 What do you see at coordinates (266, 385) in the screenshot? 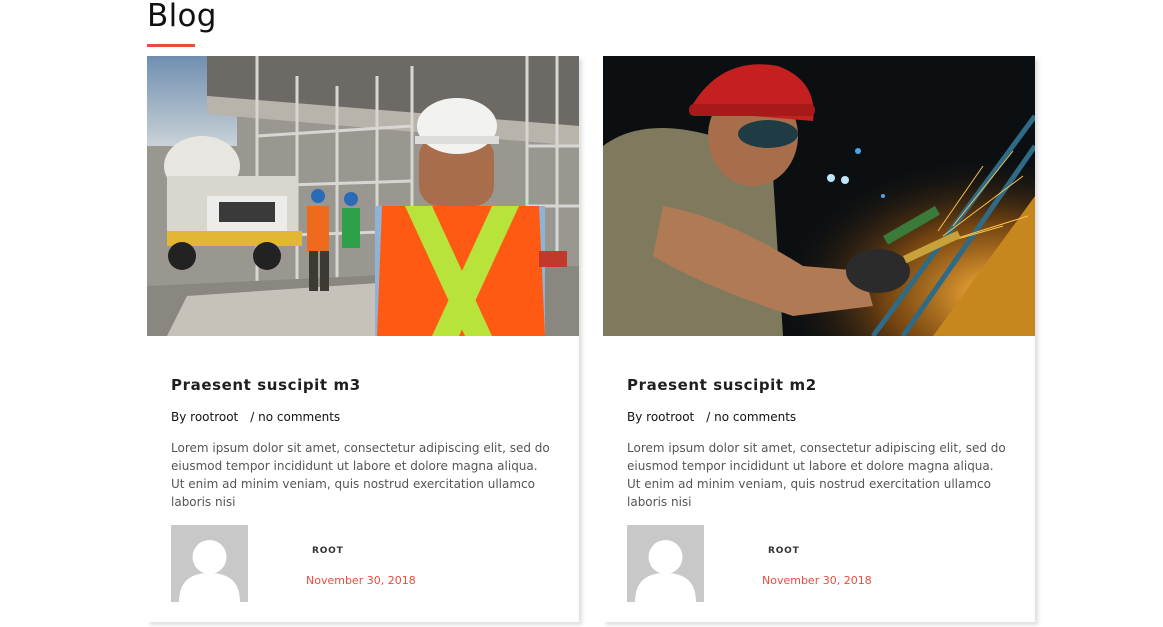
I see `post-title: Praesent suscipit m3` at bounding box center [266, 385].